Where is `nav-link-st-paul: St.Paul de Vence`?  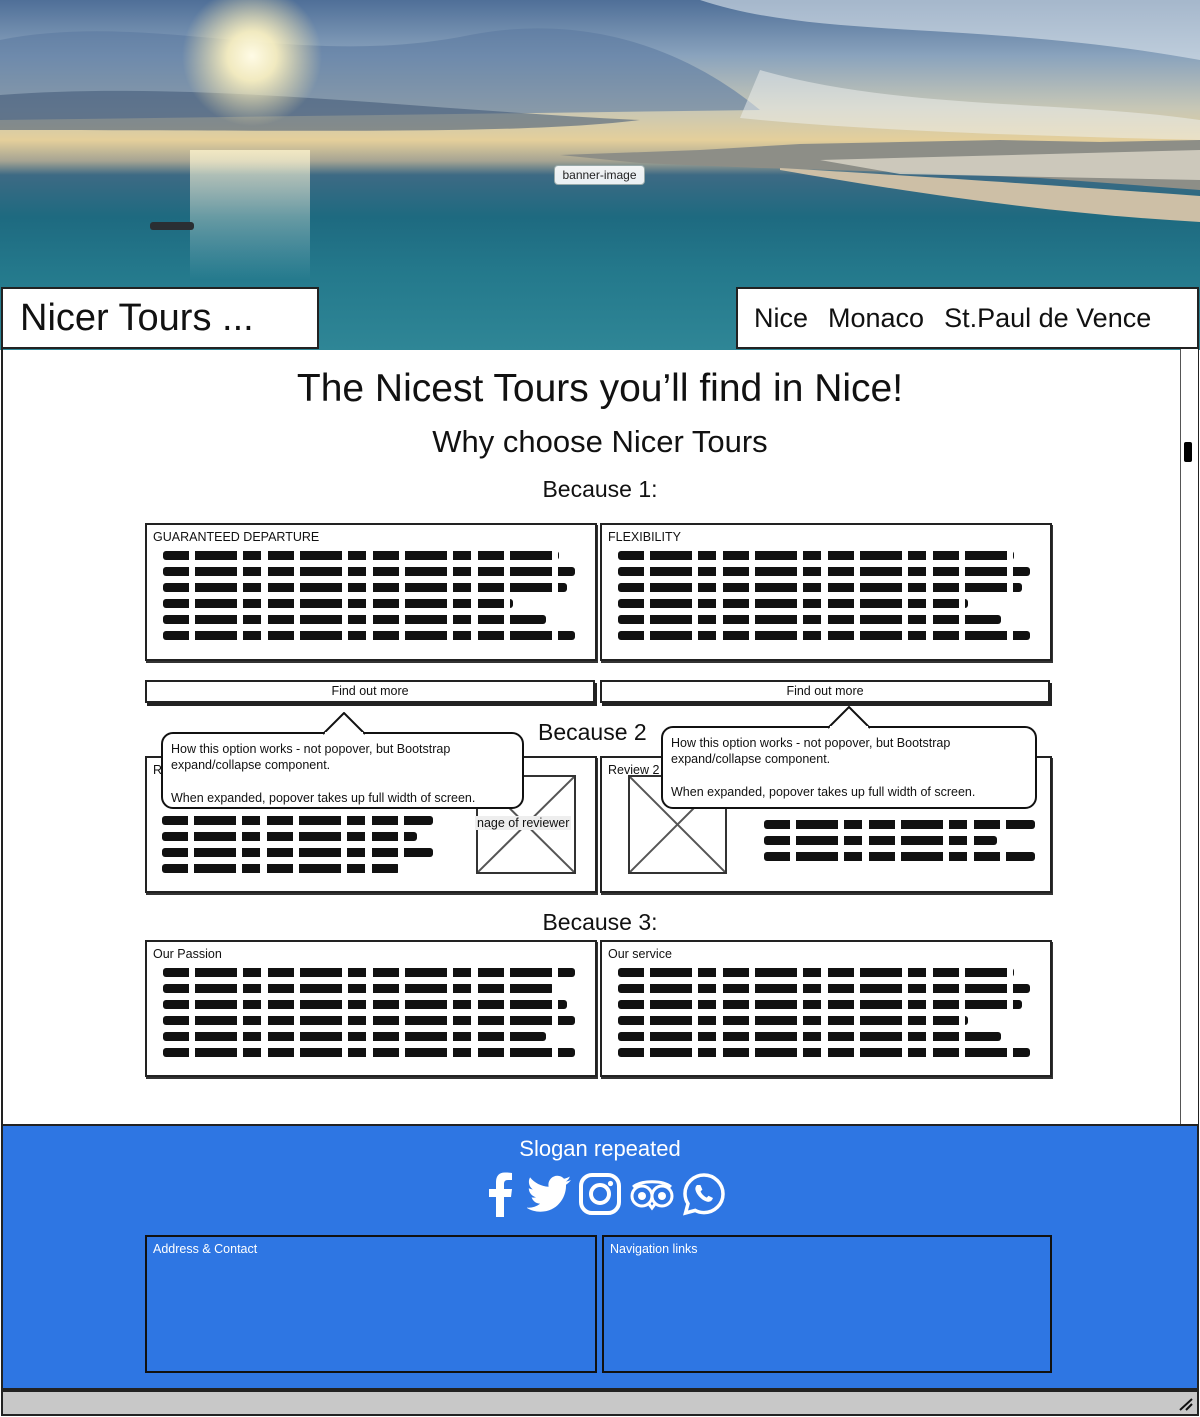
nav-link-st-paul: St.Paul de Vence is located at coordinates (1047, 318).